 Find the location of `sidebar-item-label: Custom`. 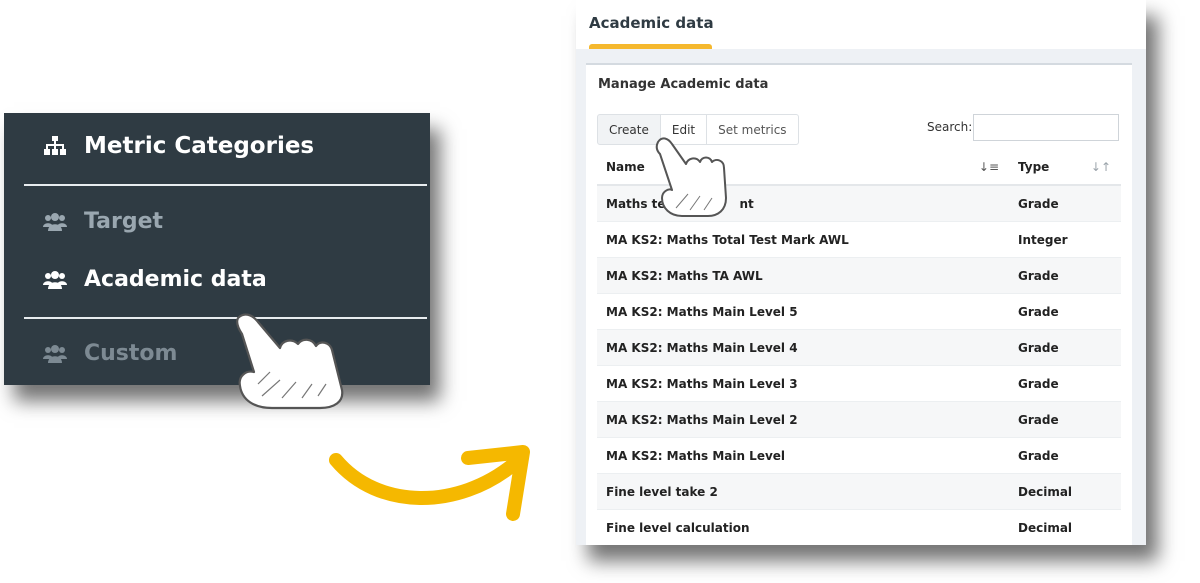

sidebar-item-label: Custom is located at coordinates (131, 353).